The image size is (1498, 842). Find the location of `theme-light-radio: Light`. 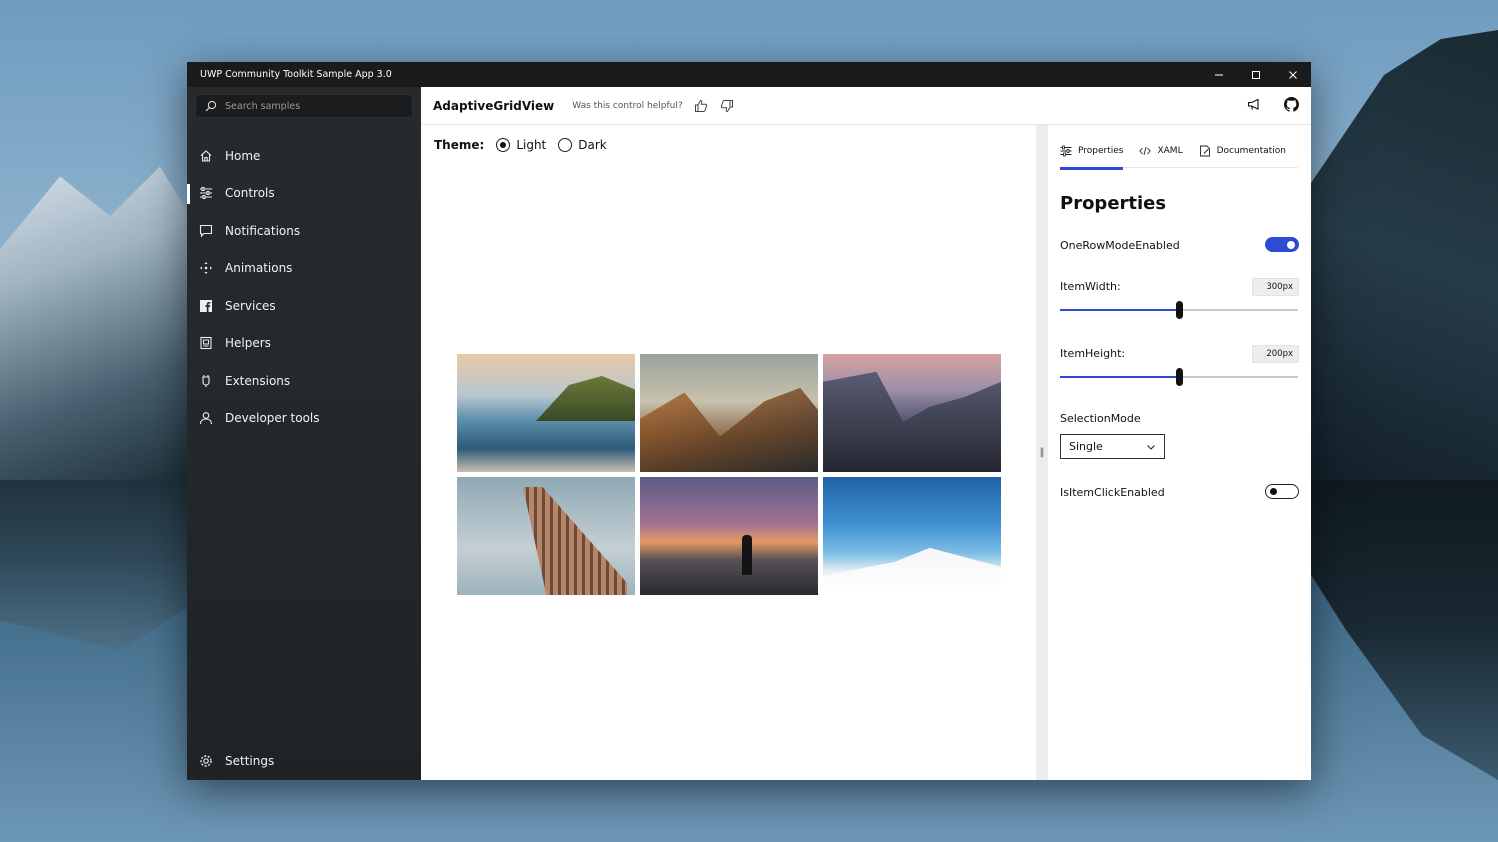

theme-light-radio: Light is located at coordinates (521, 145).